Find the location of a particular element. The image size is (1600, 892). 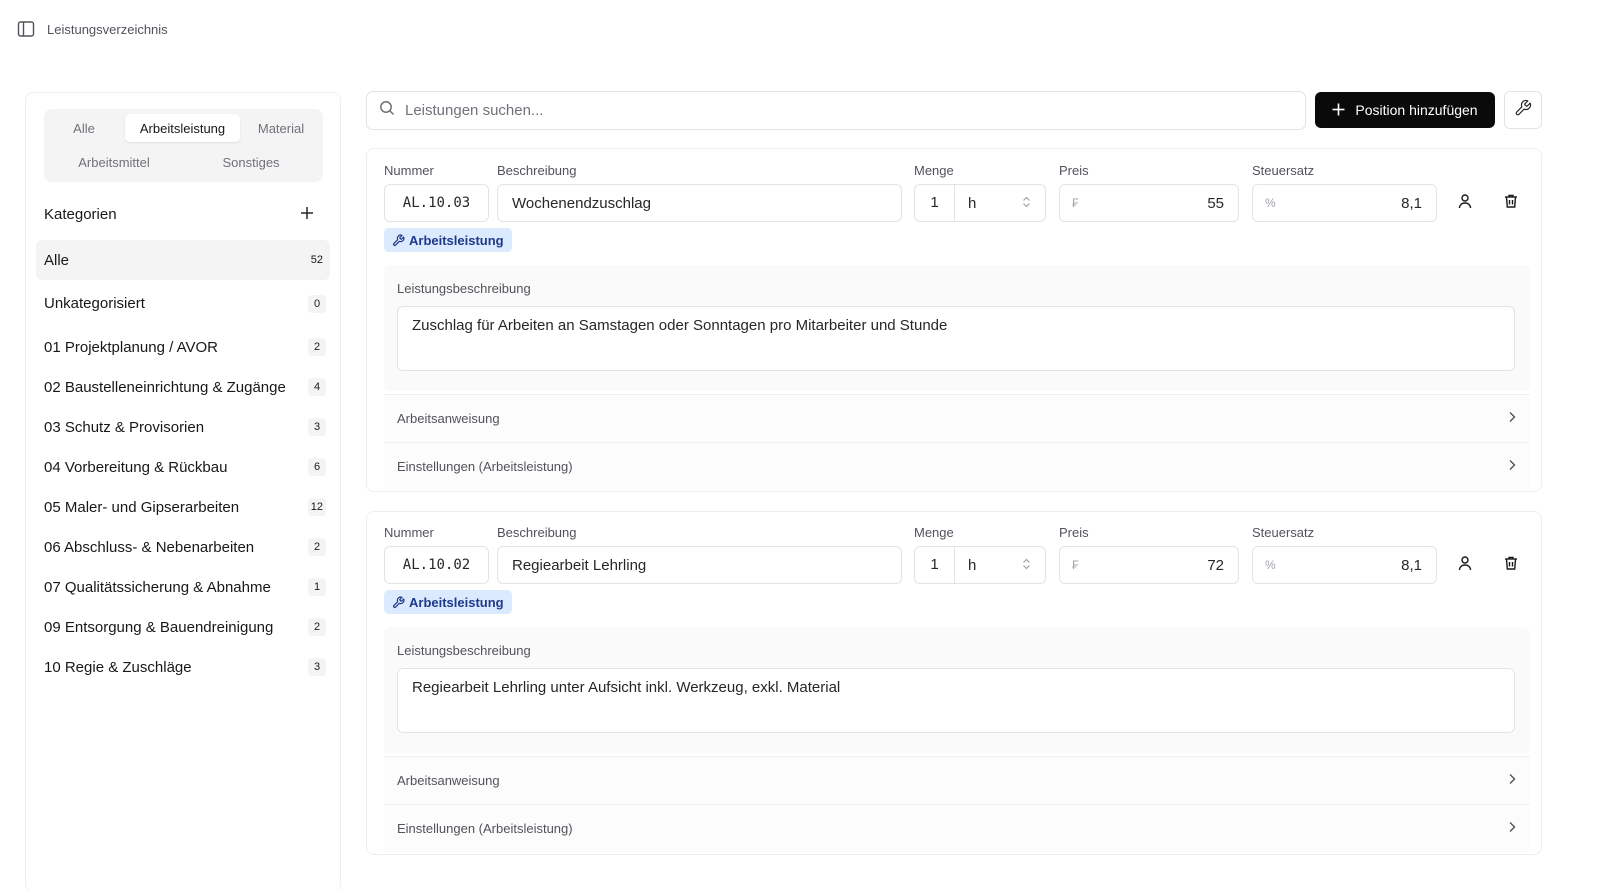

percent-symbol: % is located at coordinates (1270, 565).